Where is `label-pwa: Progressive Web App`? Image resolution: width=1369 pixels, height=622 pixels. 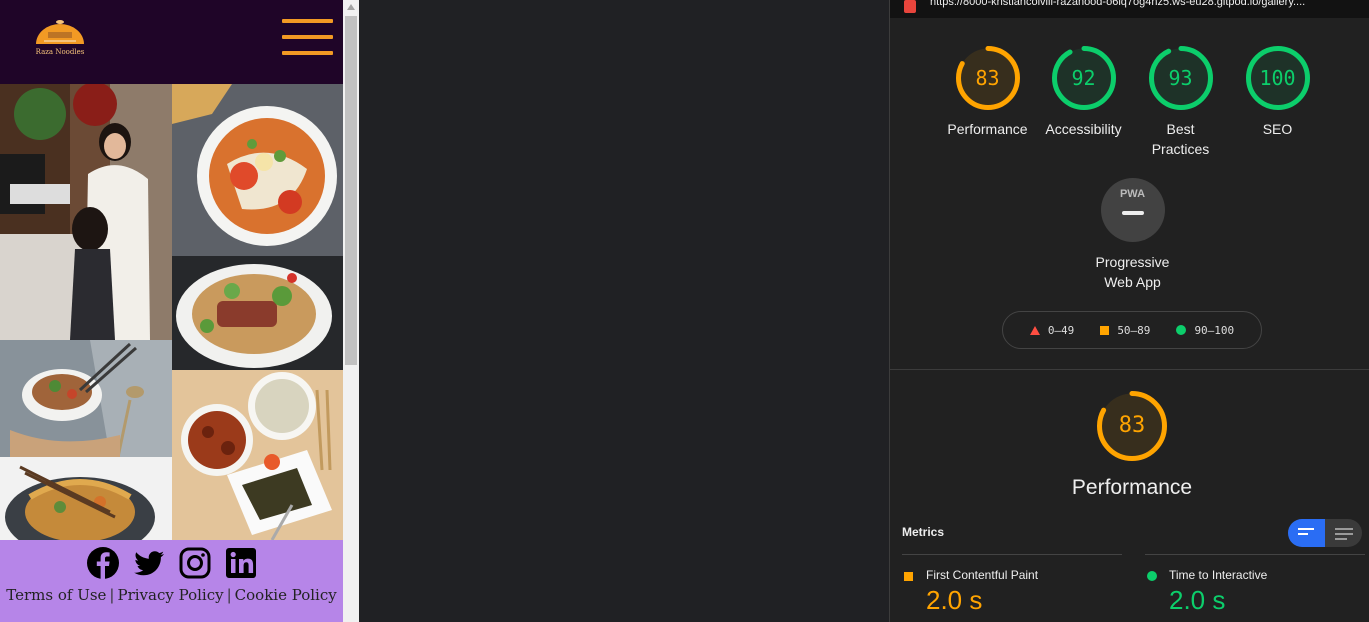
label-pwa: Progressive Web App is located at coordinates (1132, 272).